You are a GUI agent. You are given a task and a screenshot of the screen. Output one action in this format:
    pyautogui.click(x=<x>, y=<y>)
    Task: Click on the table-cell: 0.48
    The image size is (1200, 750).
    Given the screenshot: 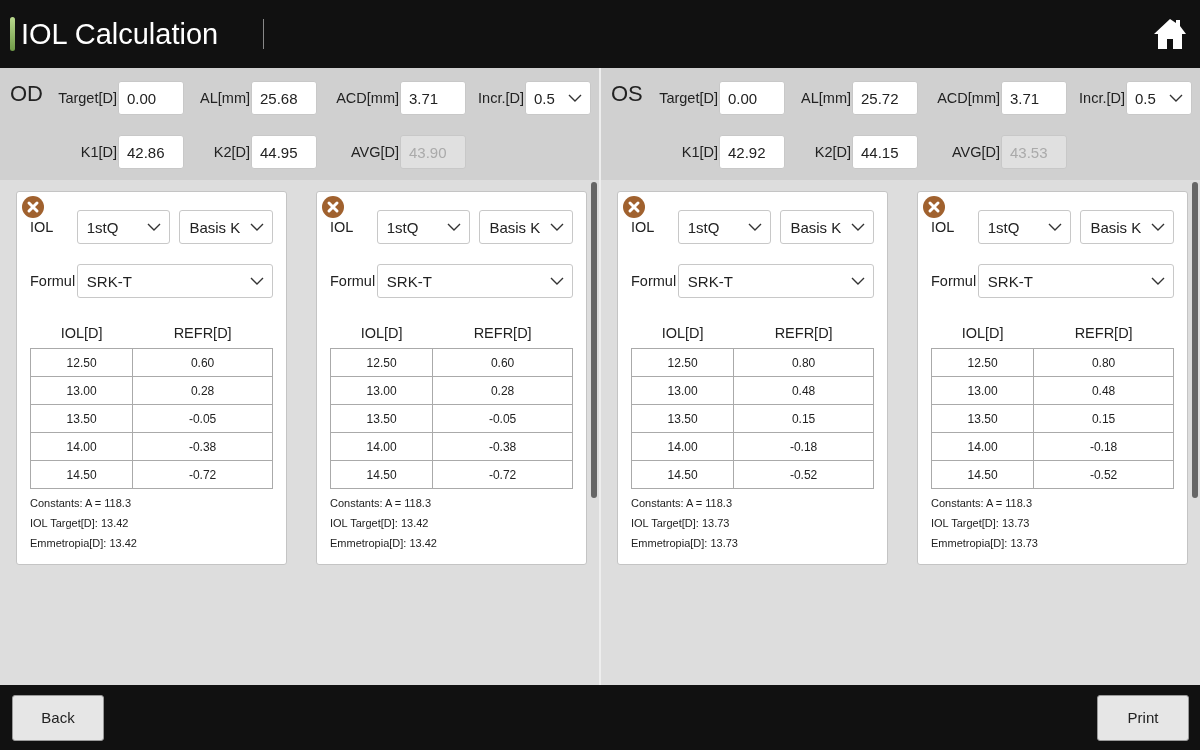 What is the action you would take?
    pyautogui.click(x=1103, y=390)
    